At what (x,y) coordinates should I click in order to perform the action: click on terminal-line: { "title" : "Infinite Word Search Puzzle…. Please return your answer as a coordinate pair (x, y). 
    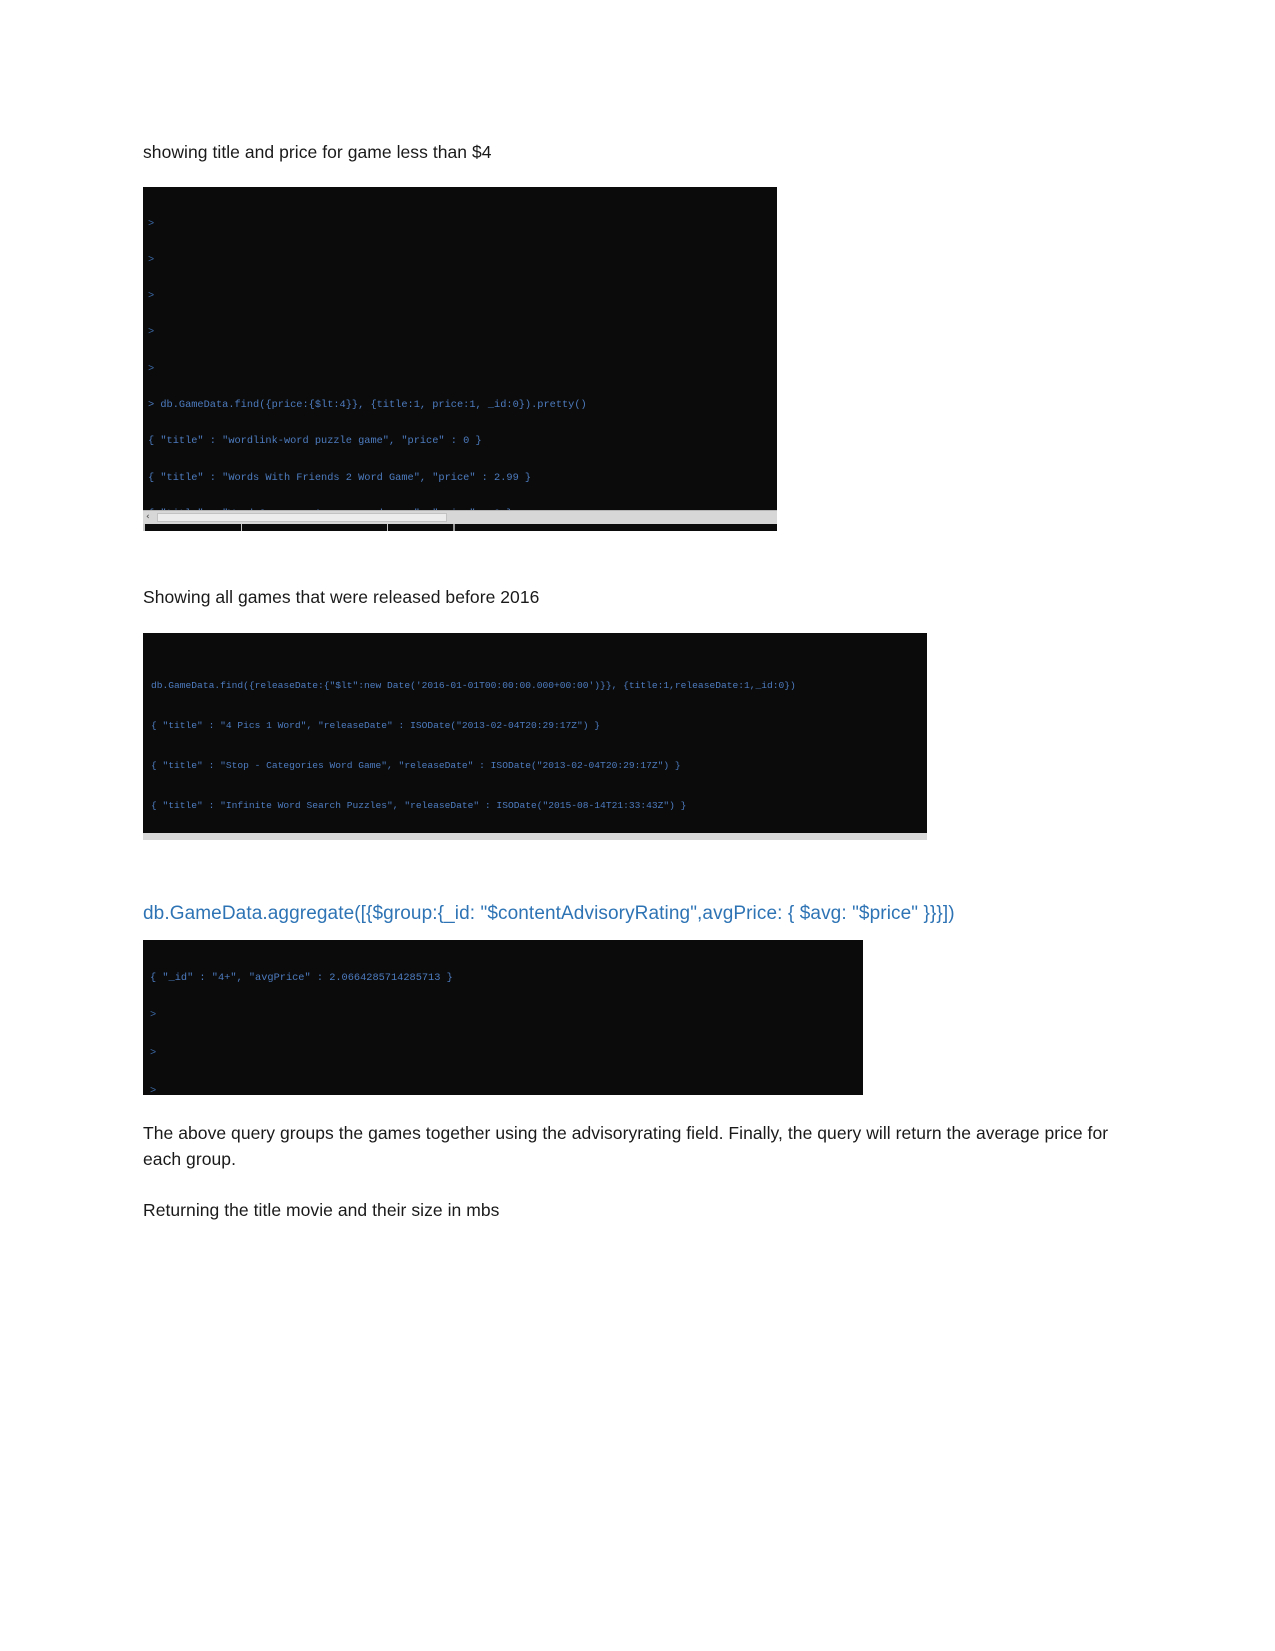
    Looking at the image, I should click on (419, 806).